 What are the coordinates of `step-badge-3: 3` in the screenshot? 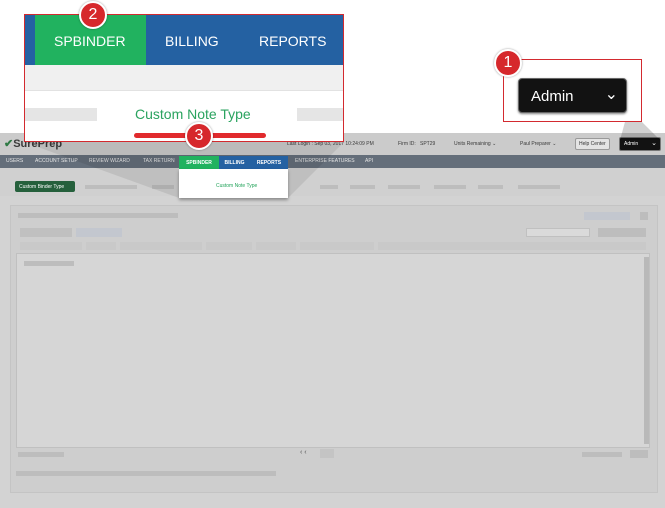 It's located at (199, 136).